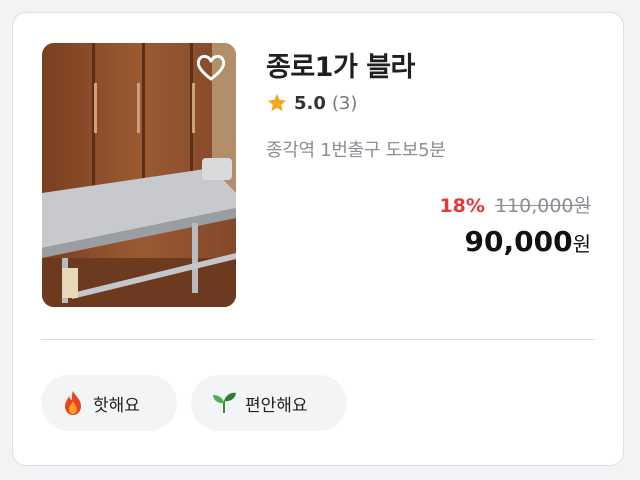  I want to click on tag-hot: 핫해요, so click(109, 403).